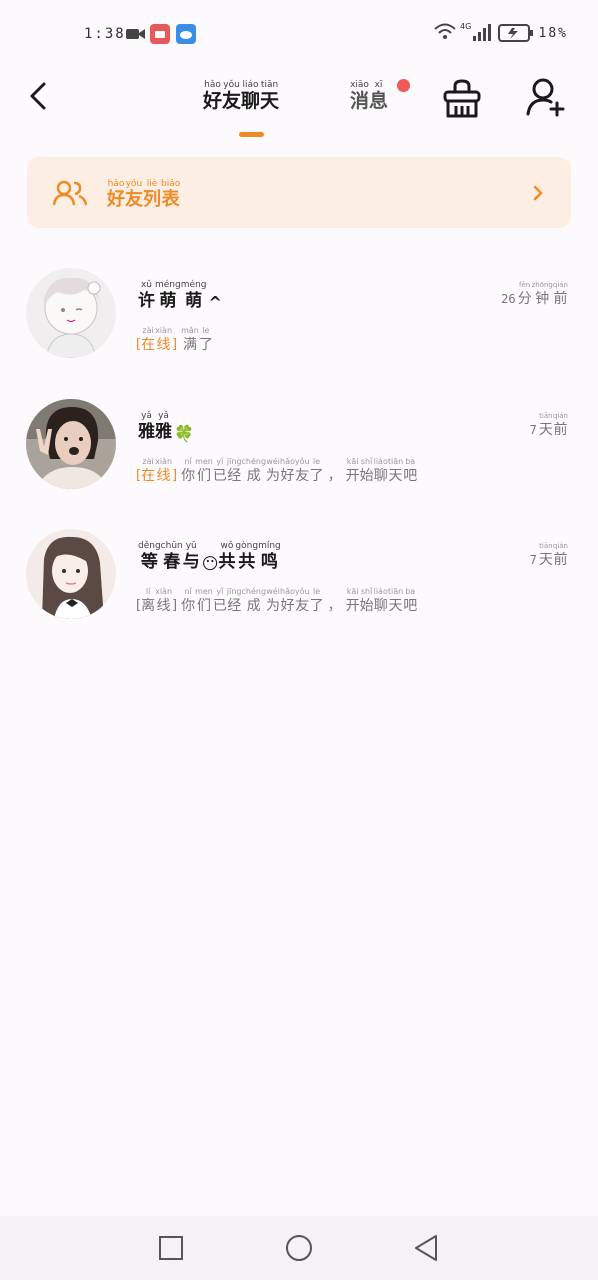 The height and width of the screenshot is (1280, 598). I want to click on name-suffix: 🍀, so click(184, 433).